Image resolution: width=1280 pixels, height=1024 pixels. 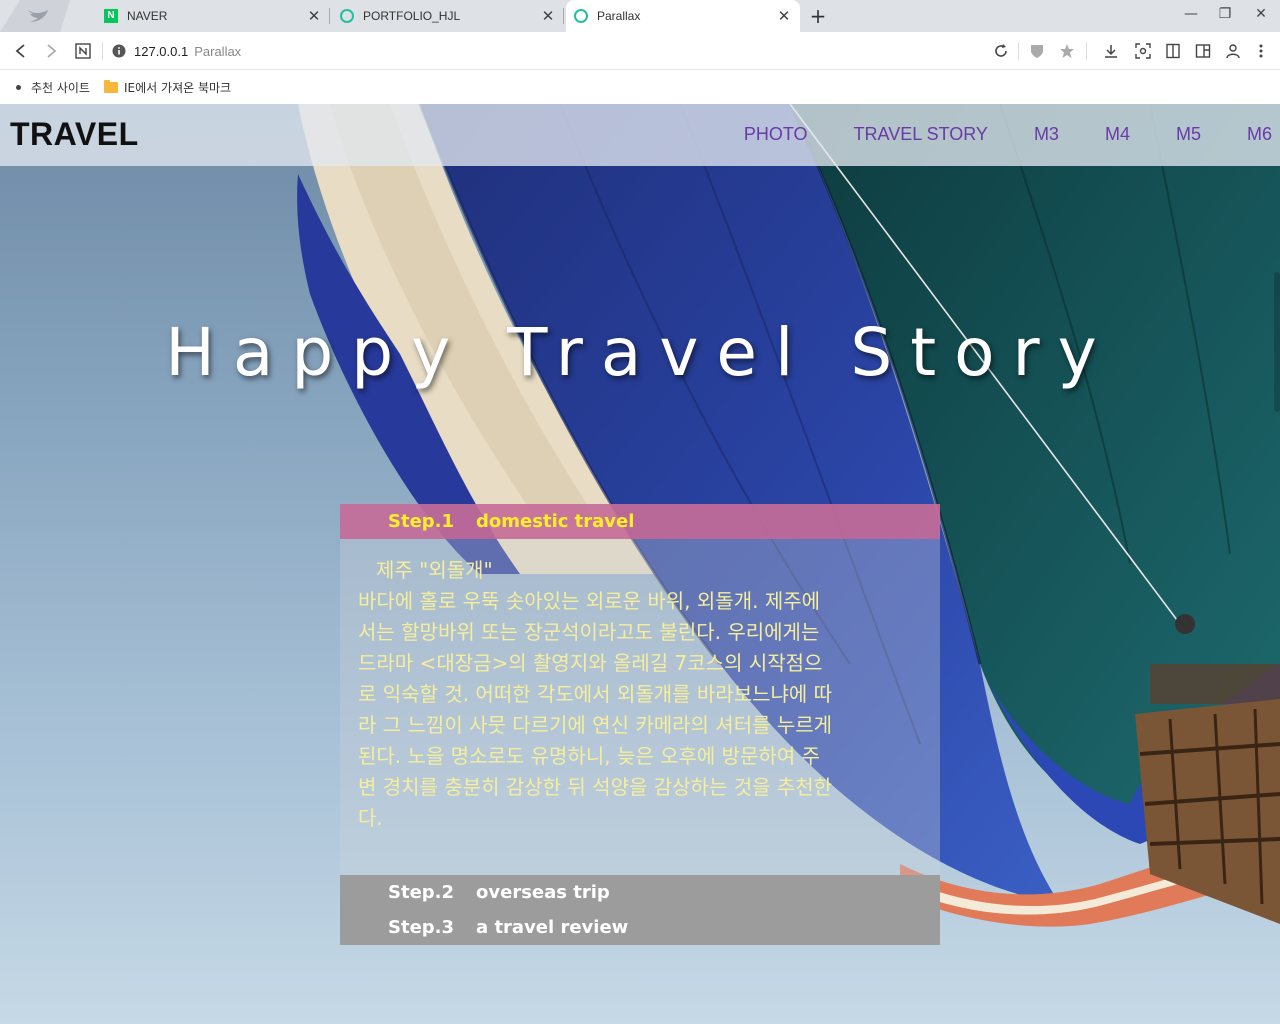 I want to click on step1-line: 서는 할망바위 또는 장군석이라고도 불린다. 우리에게는, so click(x=589, y=632).